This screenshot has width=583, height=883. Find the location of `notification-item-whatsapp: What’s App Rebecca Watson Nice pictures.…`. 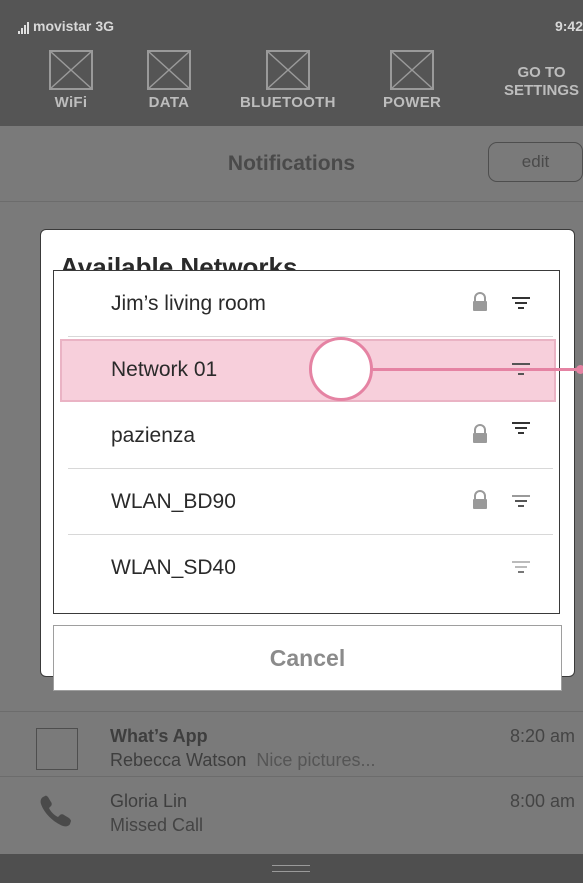

notification-item-whatsapp: What’s App Rebecca Watson Nice pictures.… is located at coordinates (291, 744).